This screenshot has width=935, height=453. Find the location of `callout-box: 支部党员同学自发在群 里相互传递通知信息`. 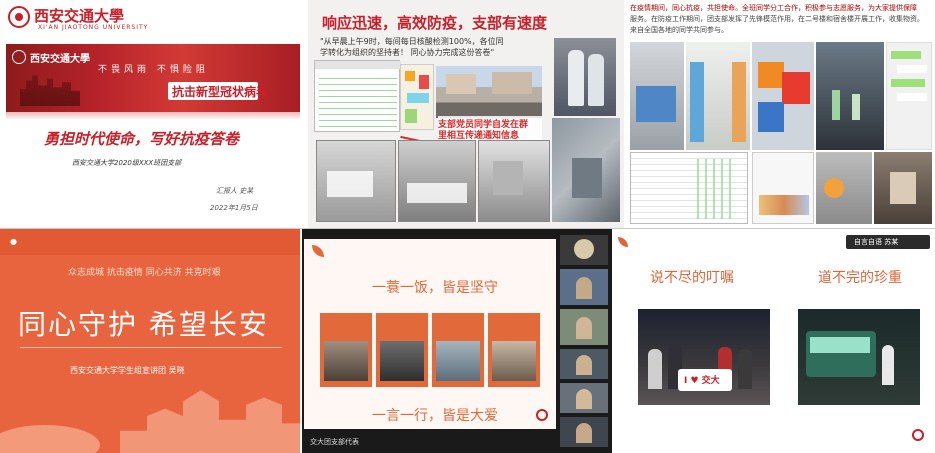

callout-box: 支部党员同学自发在群 里相互传递通知信息 is located at coordinates (490, 128).